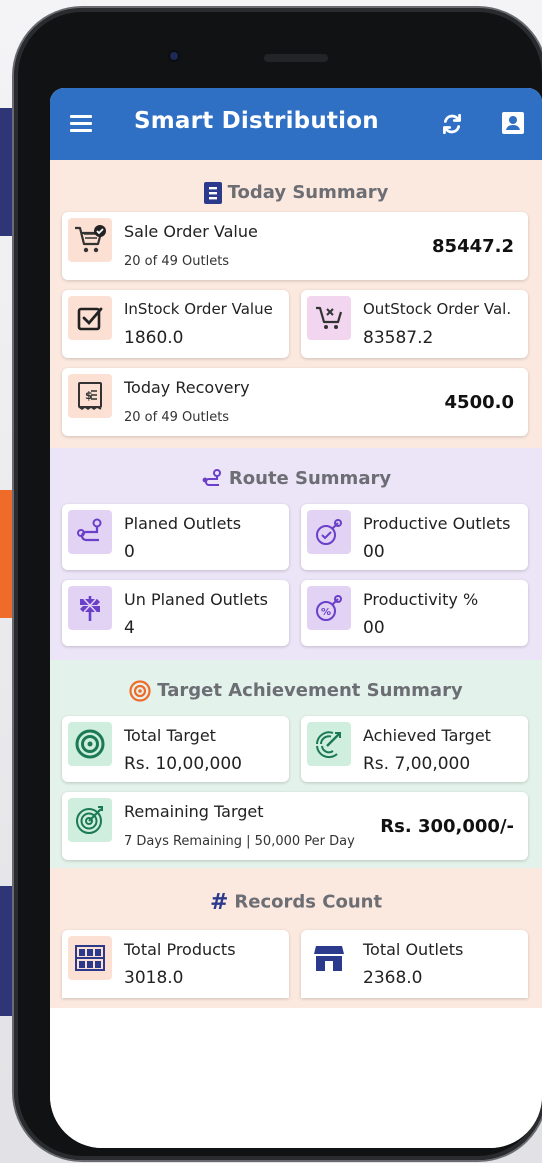 The image size is (542, 1163). I want to click on today-summary-title: Today Summary, so click(308, 192).